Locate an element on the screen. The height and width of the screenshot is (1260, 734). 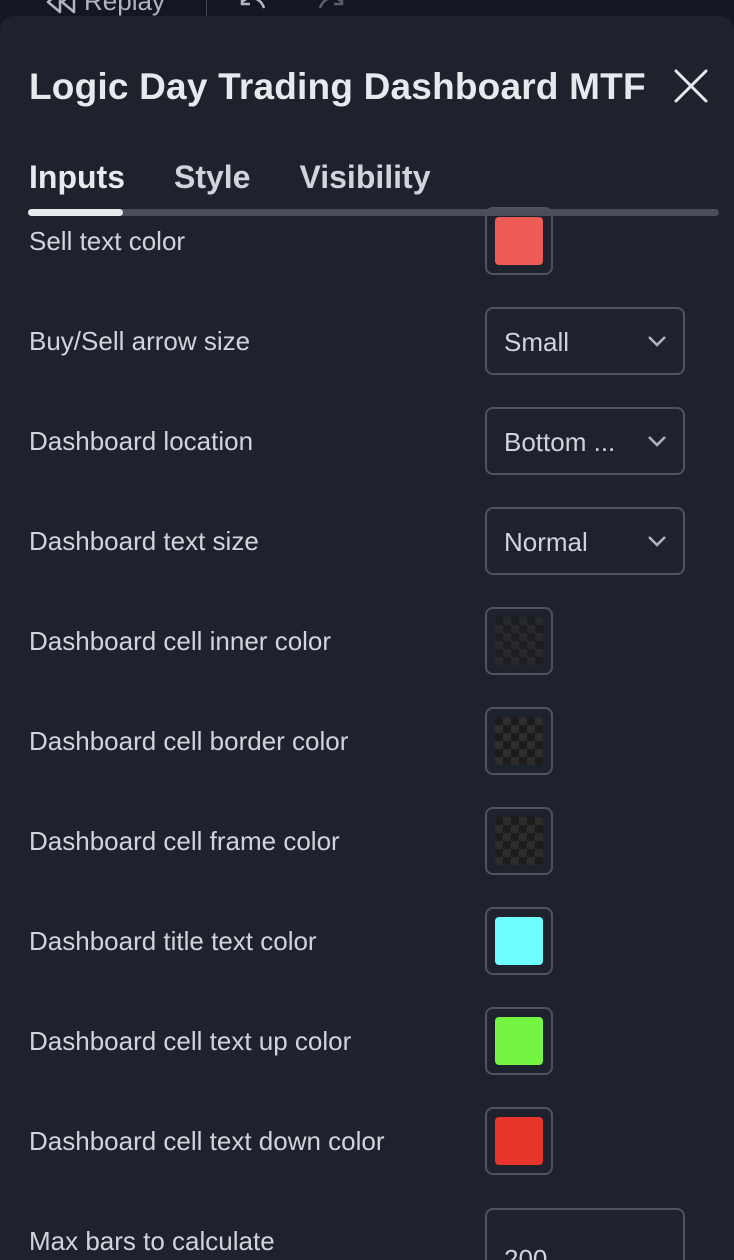
cell-text-down-color-swatch is located at coordinates (519, 1141).